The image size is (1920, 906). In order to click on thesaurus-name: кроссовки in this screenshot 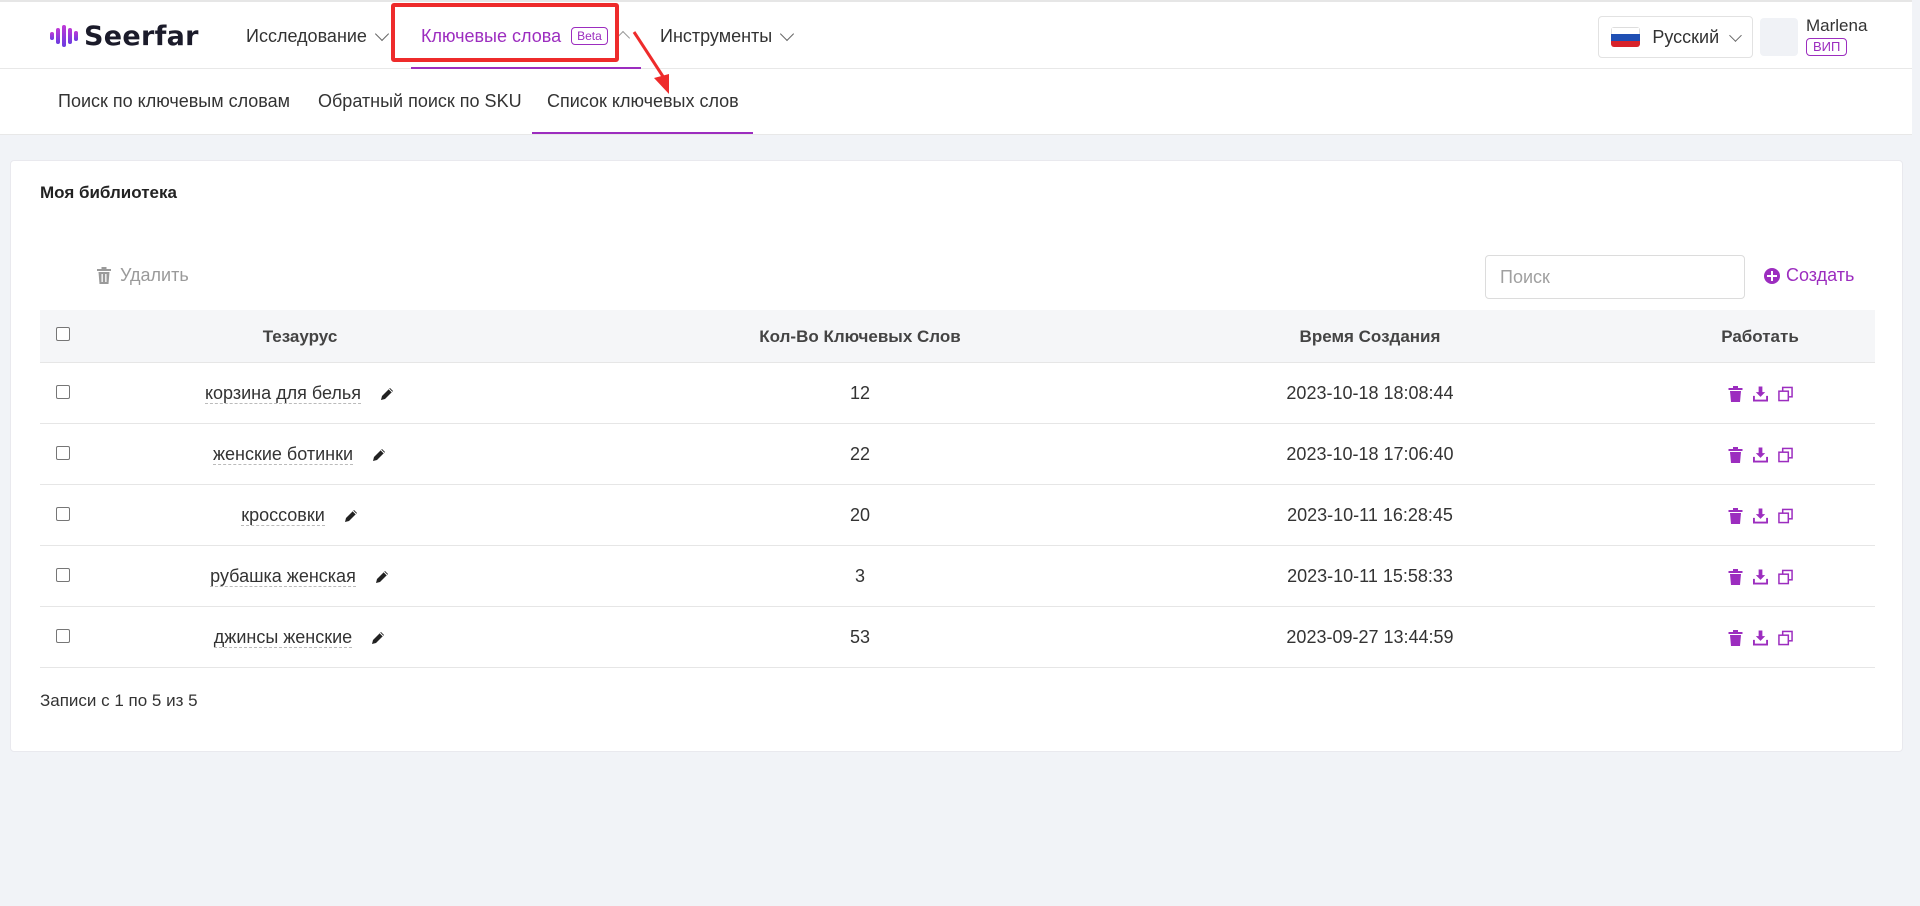, I will do `click(283, 515)`.